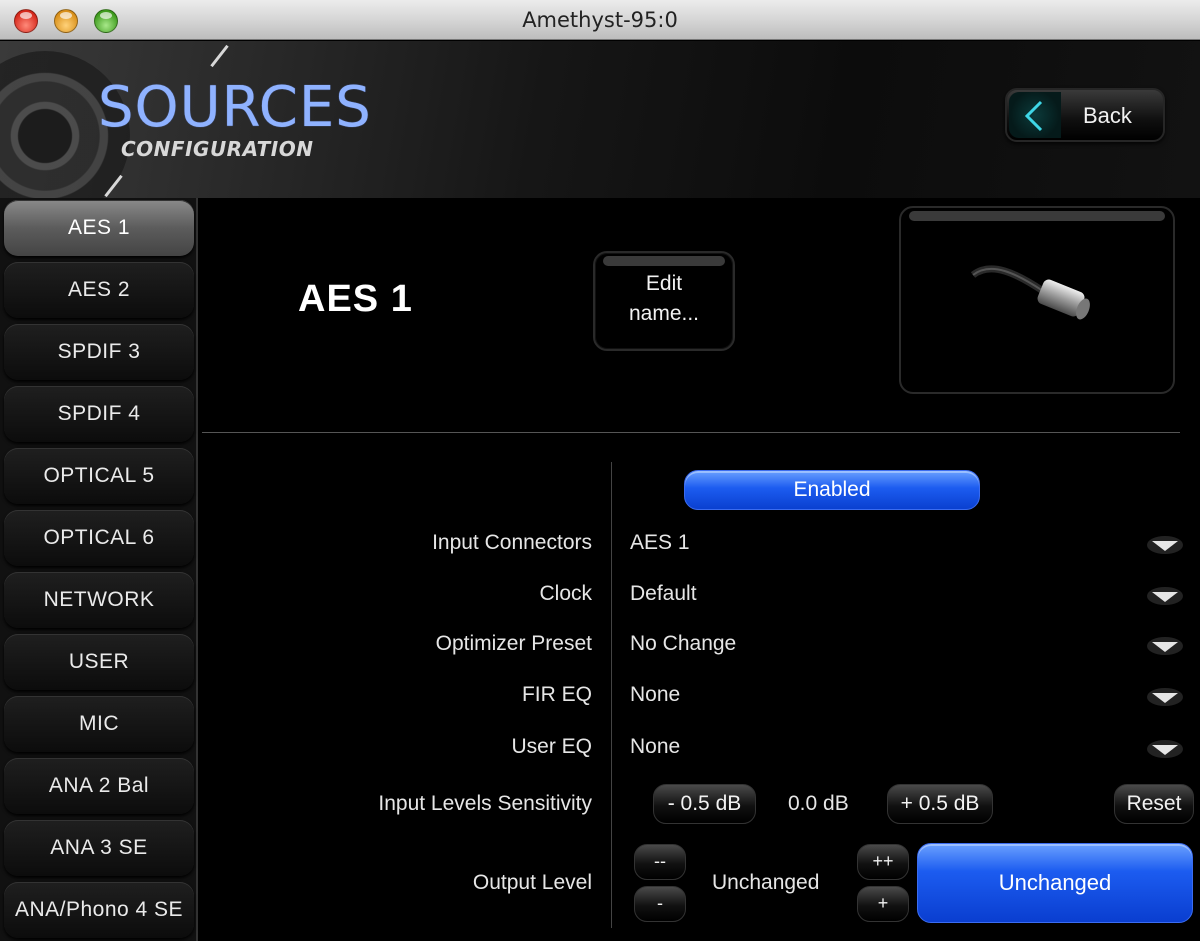 The height and width of the screenshot is (941, 1200). What do you see at coordinates (99, 476) in the screenshot?
I see `sidebar-item-optical-5: OPTICAL 5` at bounding box center [99, 476].